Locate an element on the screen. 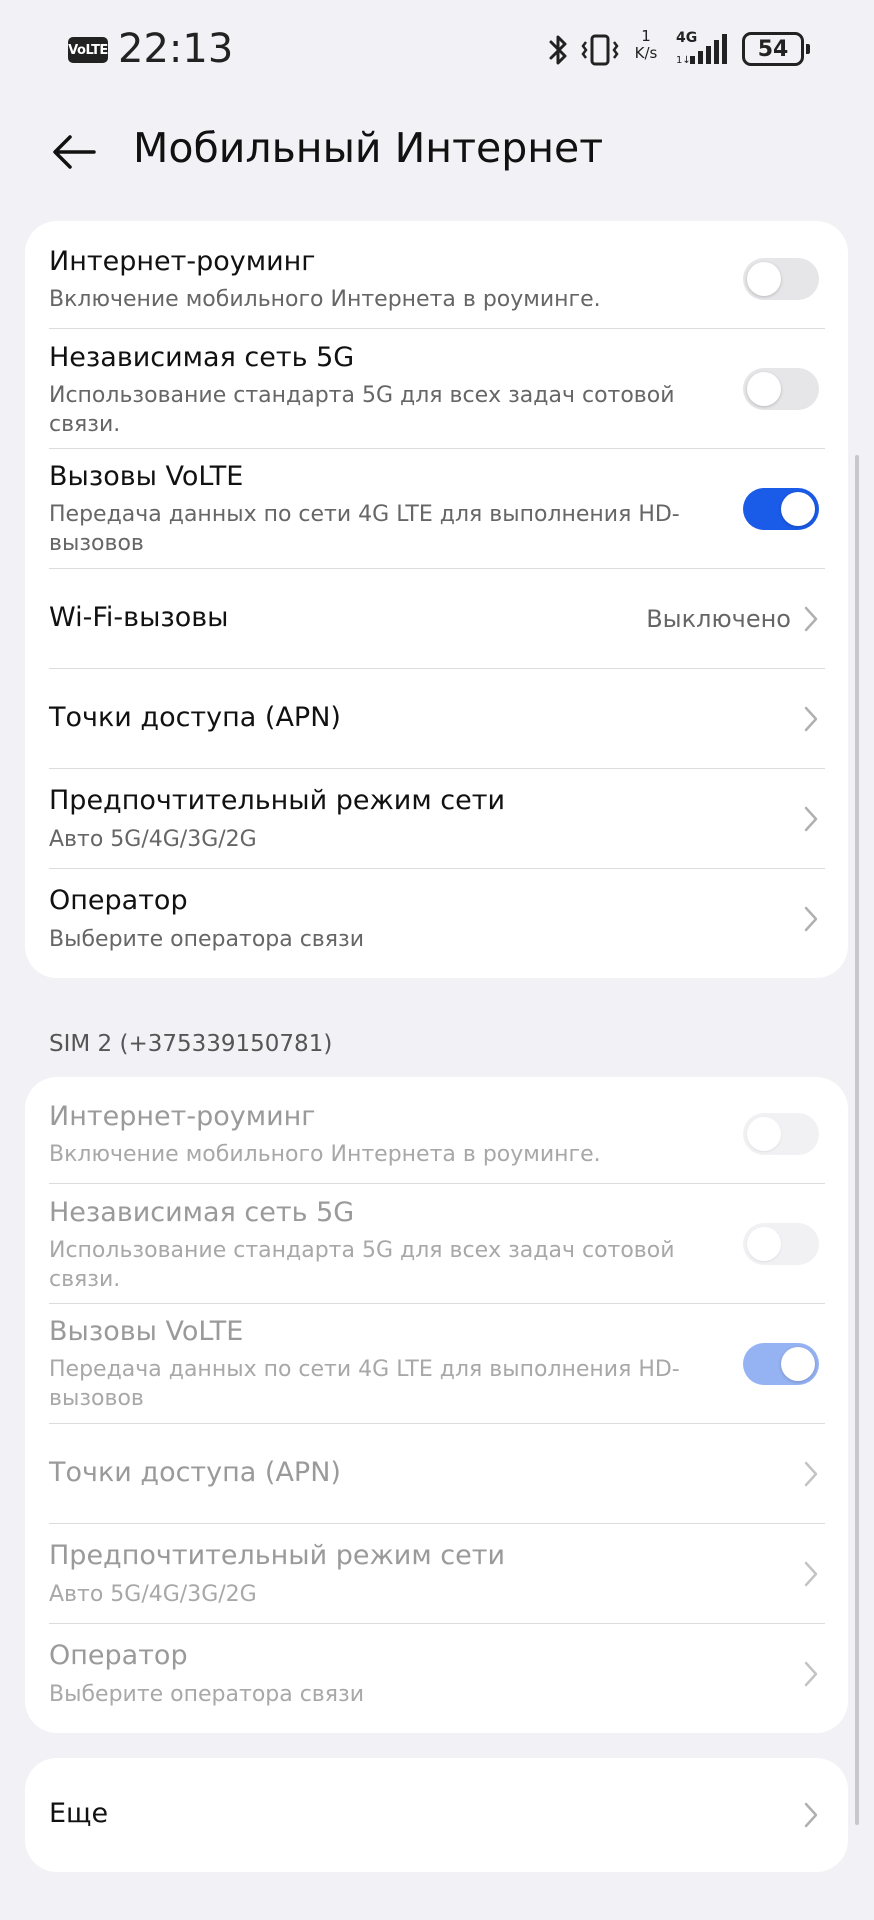 Image resolution: width=874 pixels, height=1920 pixels. sim2-volte-toggle is located at coordinates (781, 1364).